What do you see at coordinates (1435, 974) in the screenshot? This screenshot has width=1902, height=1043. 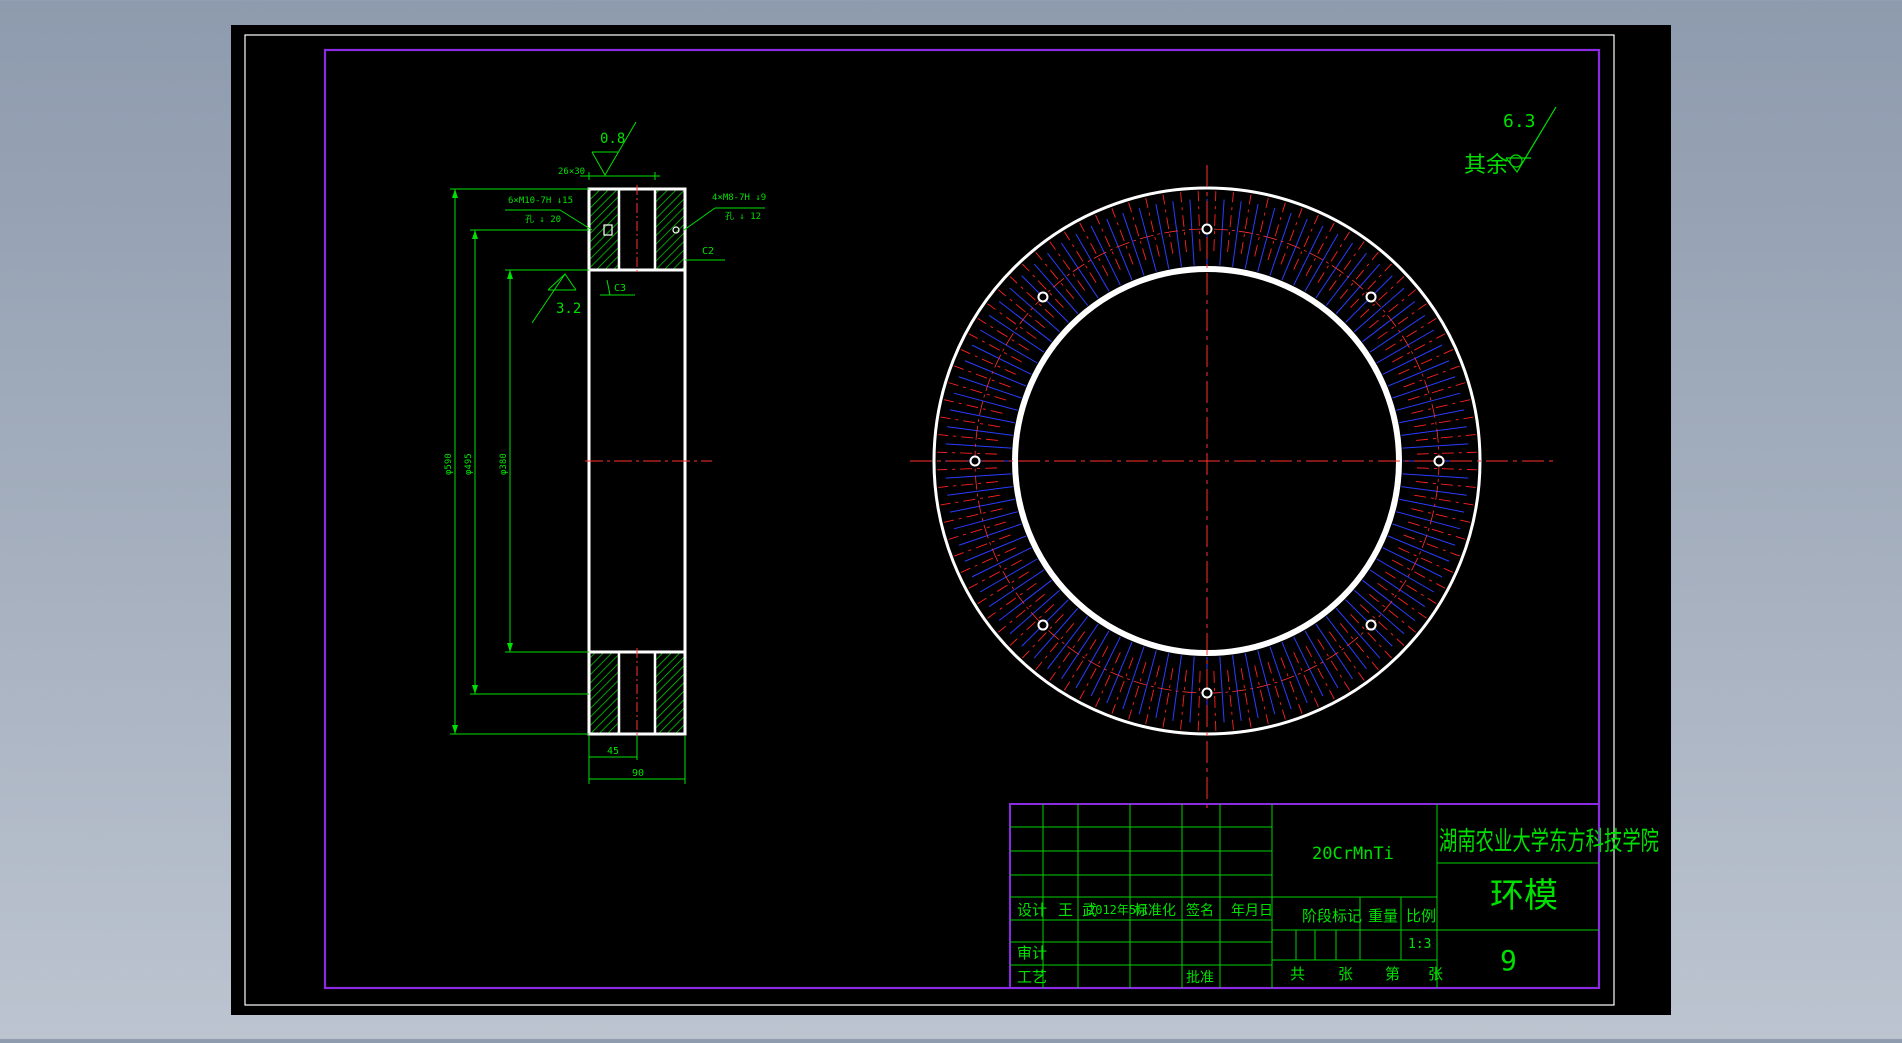 I see `tb-sheet: 张` at bounding box center [1435, 974].